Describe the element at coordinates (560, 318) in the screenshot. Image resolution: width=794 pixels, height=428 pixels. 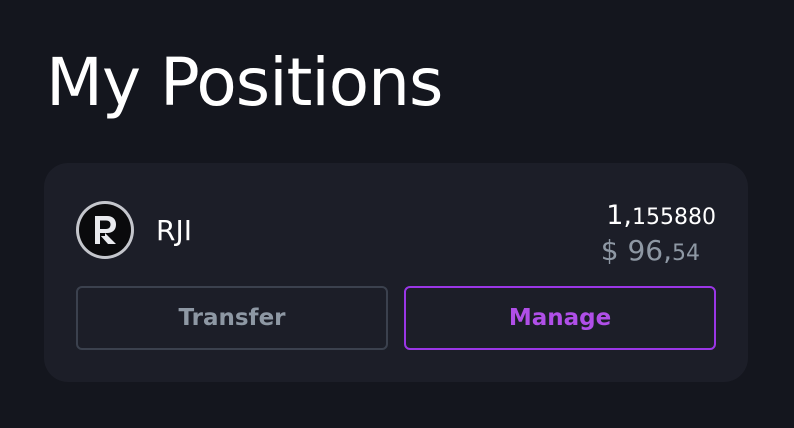
I see `manage-button: Manage` at that location.